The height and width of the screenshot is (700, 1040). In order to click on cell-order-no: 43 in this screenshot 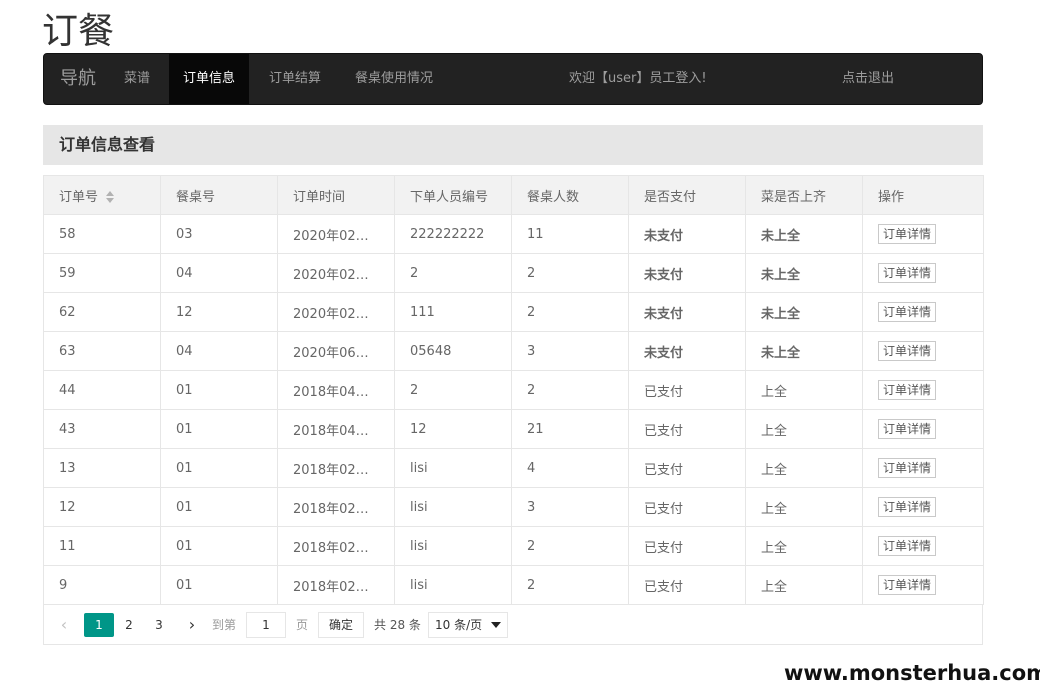, I will do `click(102, 429)`.